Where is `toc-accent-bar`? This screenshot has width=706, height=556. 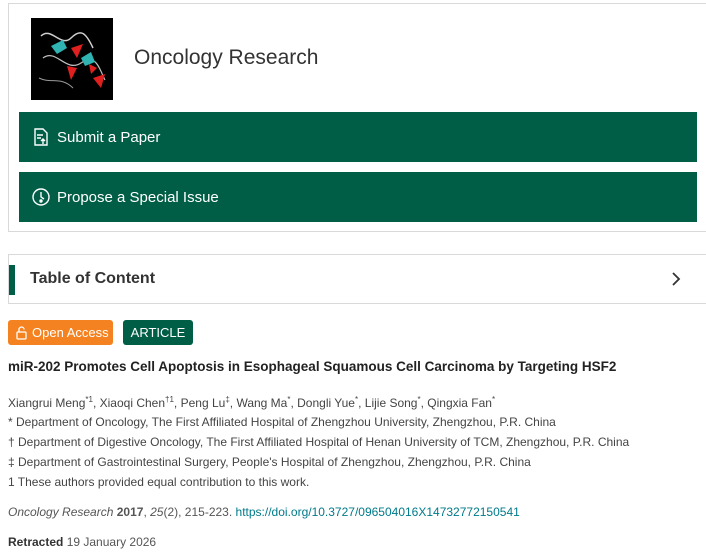
toc-accent-bar is located at coordinates (12, 280).